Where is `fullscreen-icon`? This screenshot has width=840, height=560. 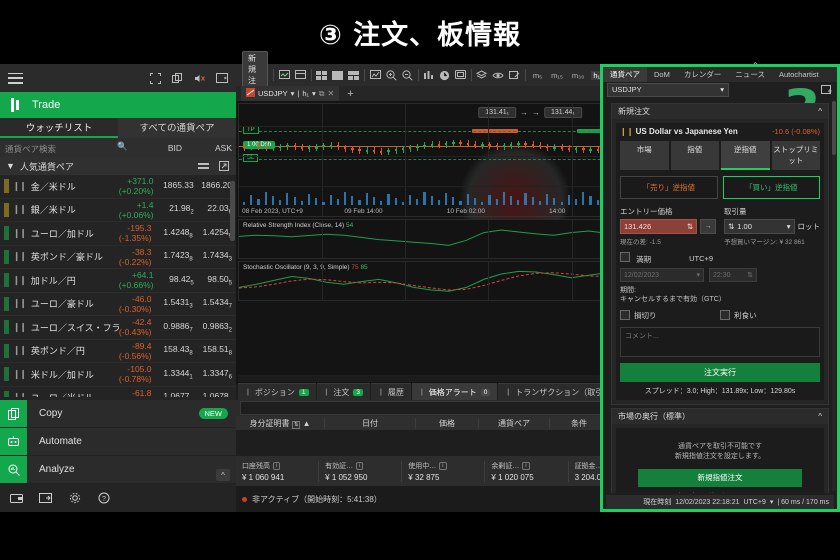
fullscreen-icon is located at coordinates (155, 78).